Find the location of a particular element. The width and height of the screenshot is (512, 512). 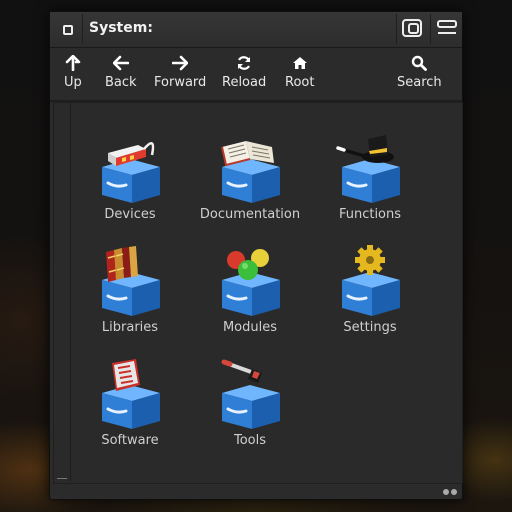

drawer-devices: Devices is located at coordinates (130, 180).